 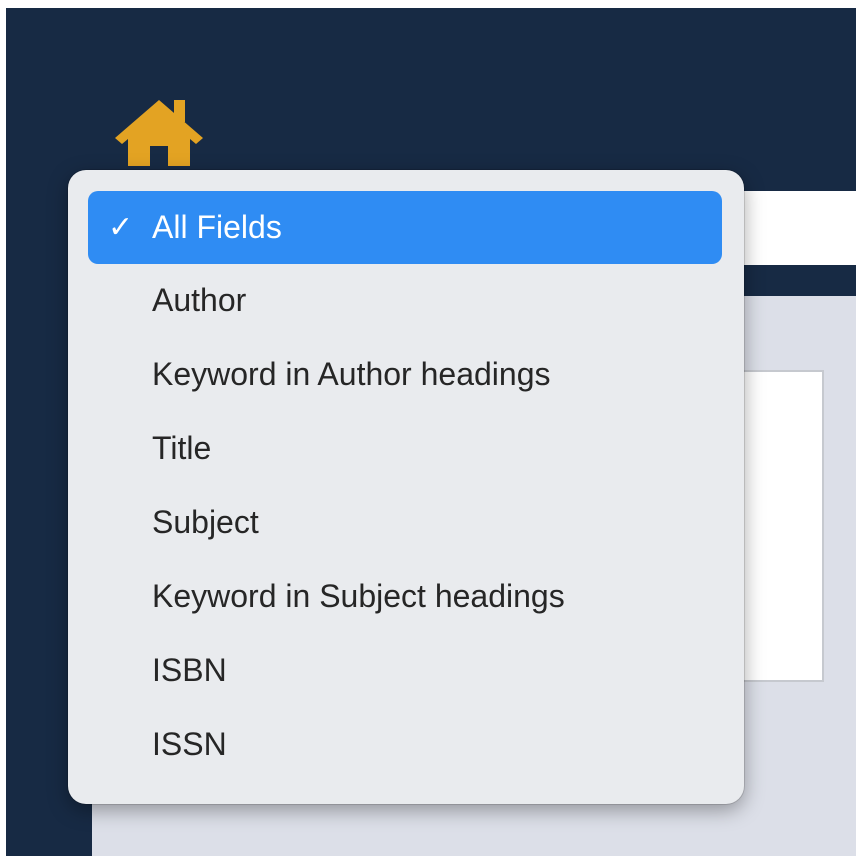 I want to click on menu-item-keyword-in-subject-headings: Keyword in Subject headings, so click(x=405, y=596).